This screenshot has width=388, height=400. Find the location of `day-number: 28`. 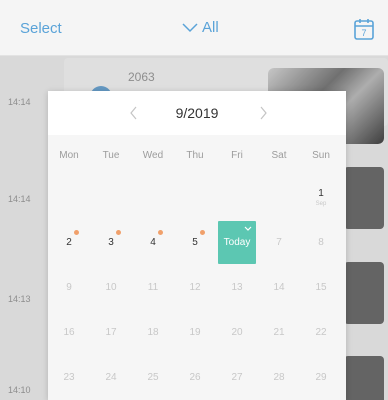

day-number: 28 is located at coordinates (279, 377).